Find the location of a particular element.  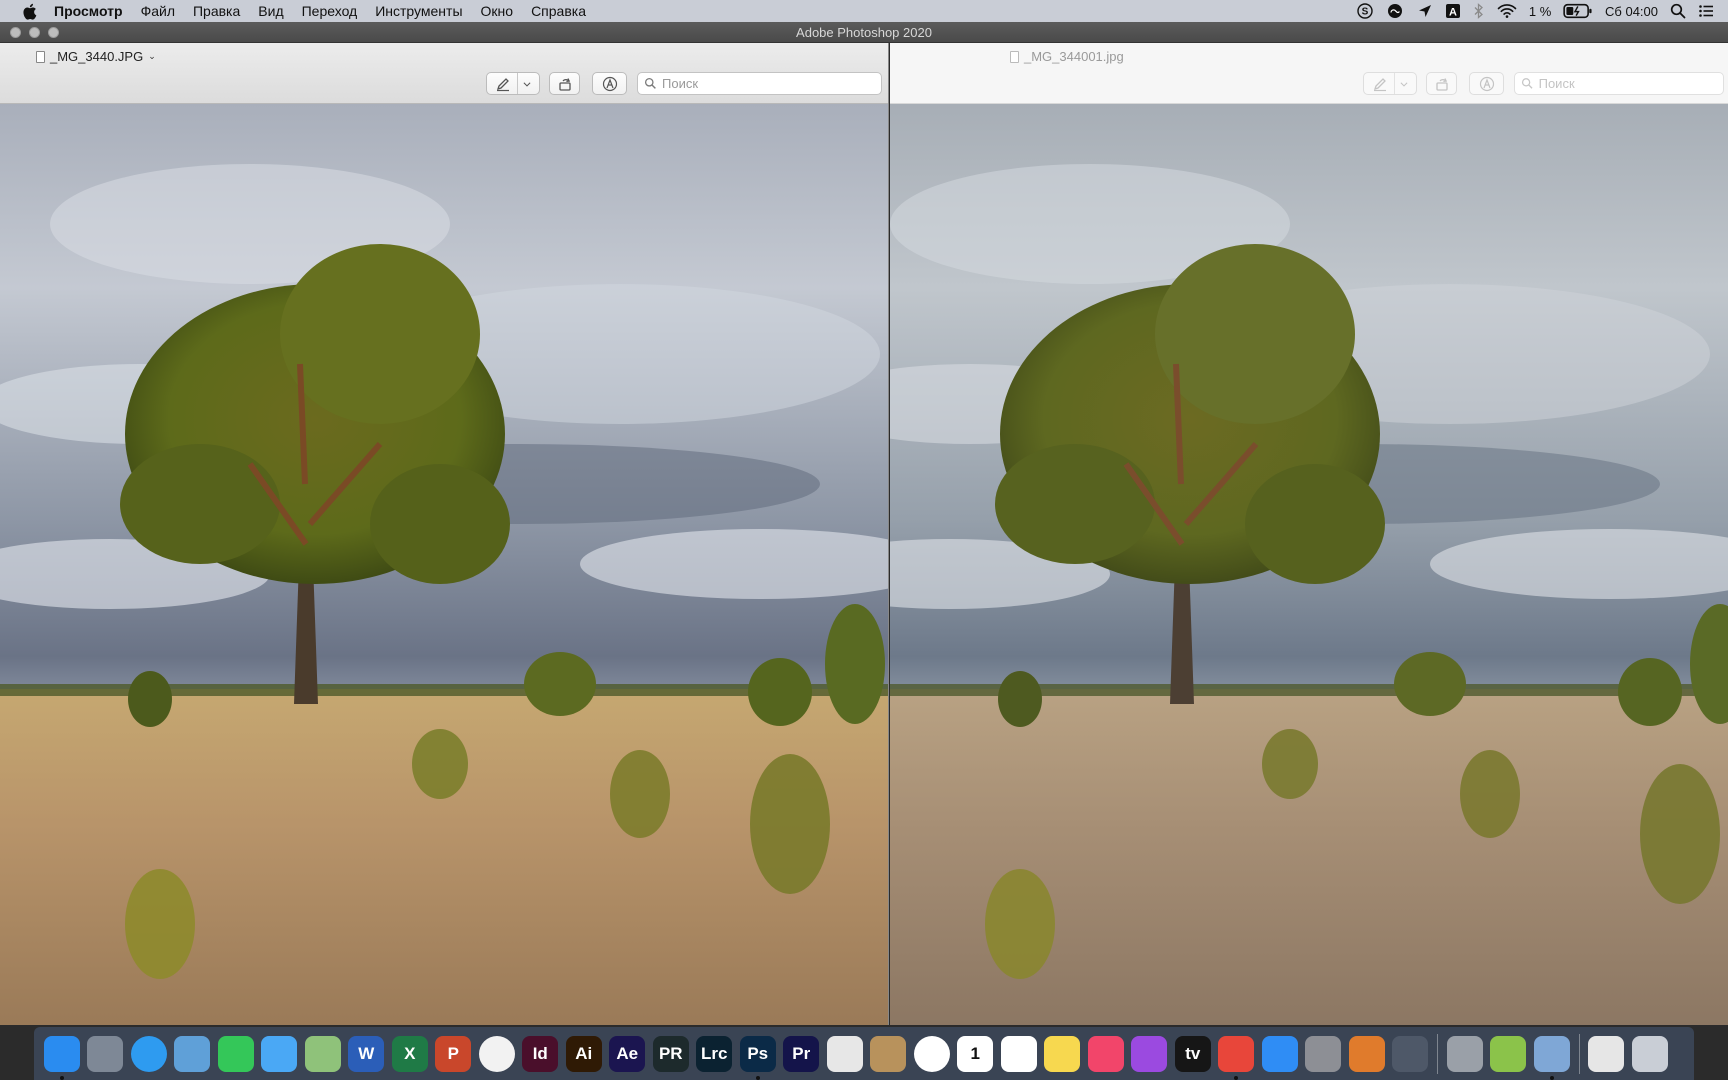

dock-finder is located at coordinates (62, 1056).